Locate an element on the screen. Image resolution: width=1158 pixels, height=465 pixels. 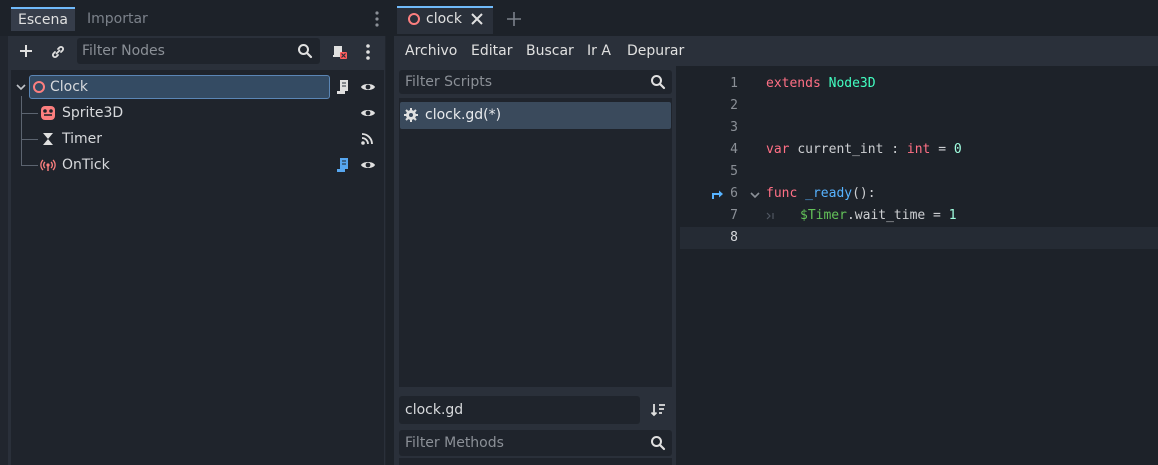
sprite3d-icon is located at coordinates (48, 113).